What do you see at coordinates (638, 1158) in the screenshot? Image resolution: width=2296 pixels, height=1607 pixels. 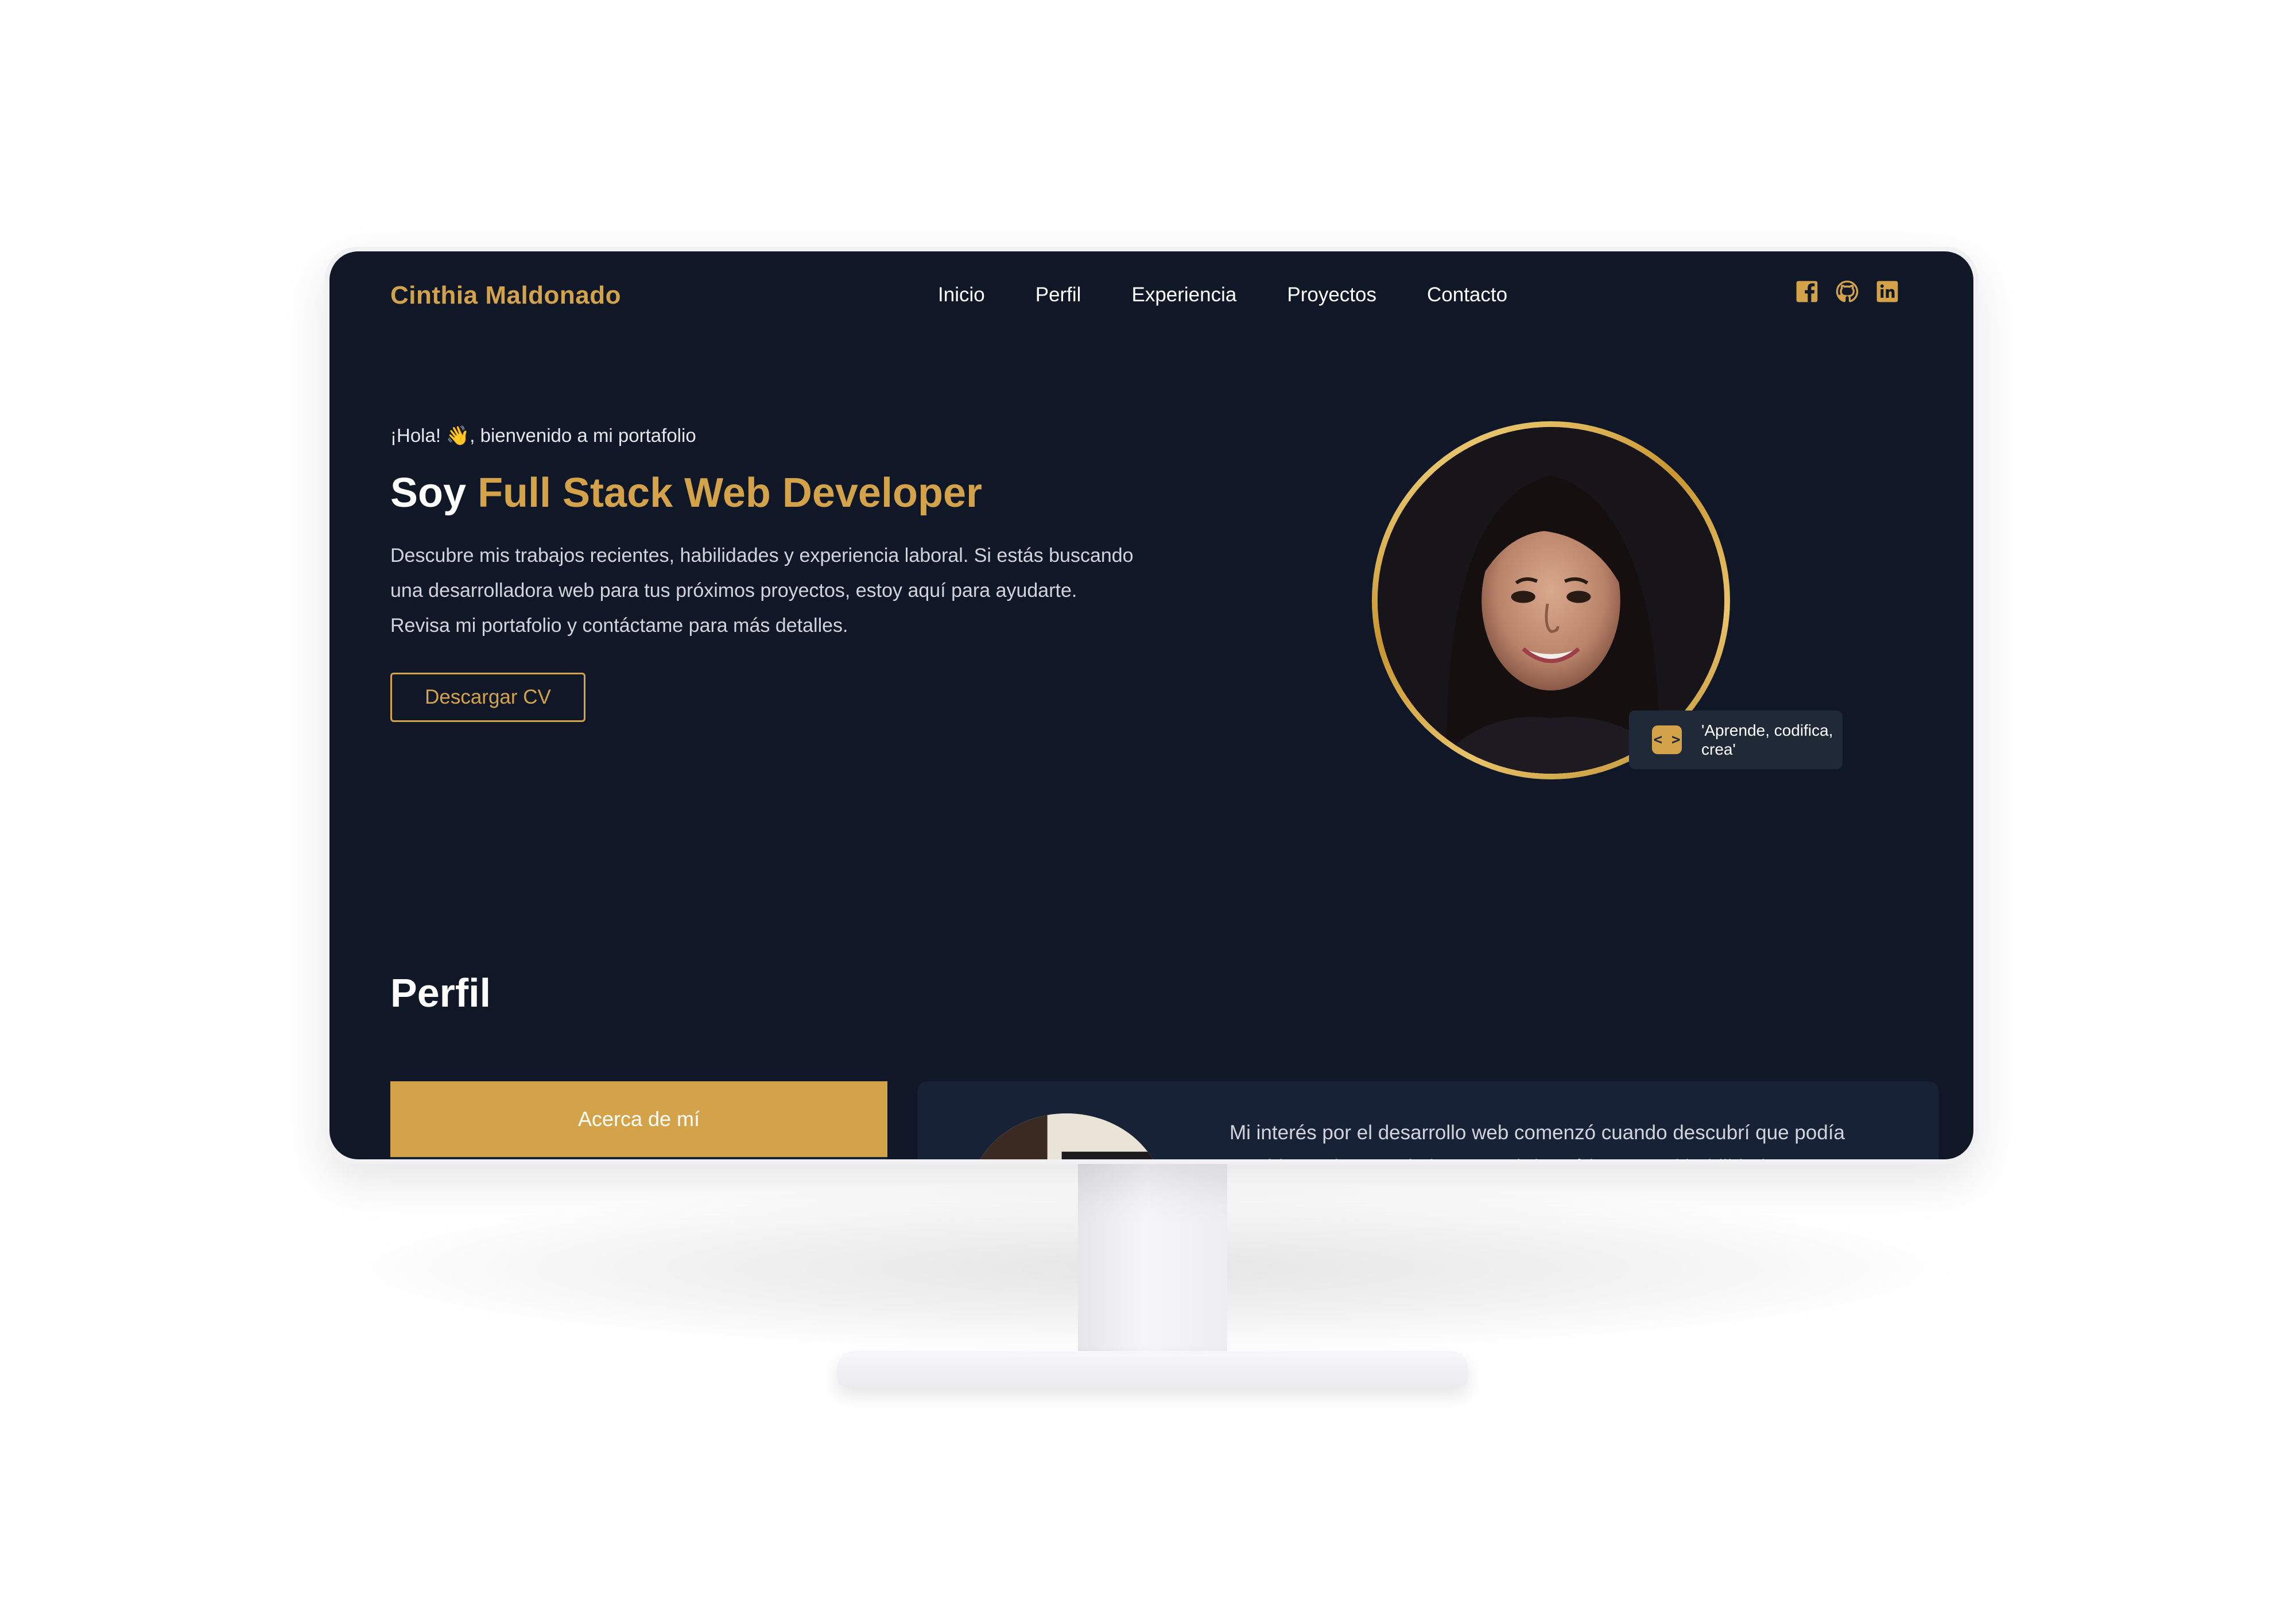 I see `about-tab-panel` at bounding box center [638, 1158].